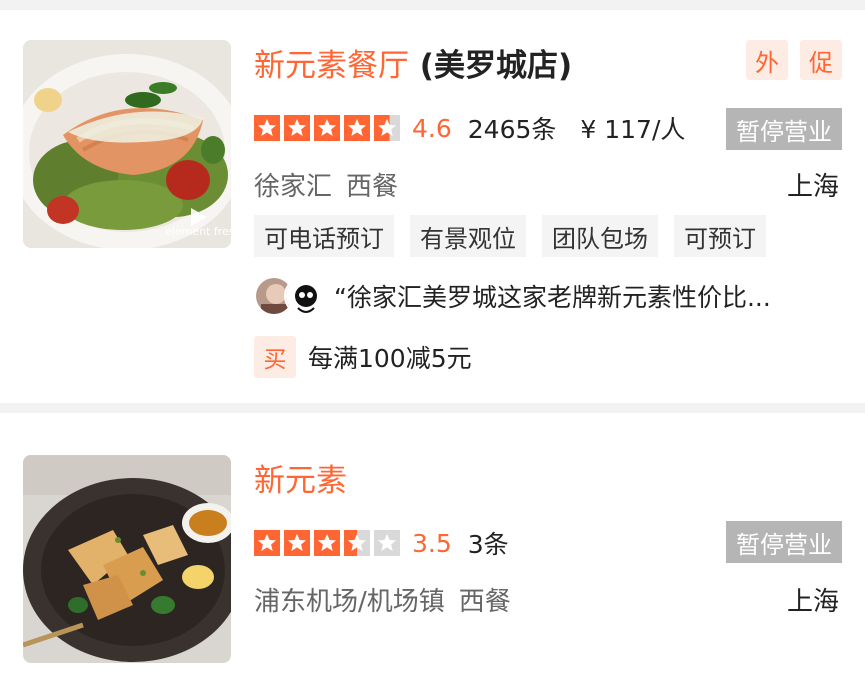  What do you see at coordinates (600, 236) in the screenshot?
I see `feature-tag: 团队包场` at bounding box center [600, 236].